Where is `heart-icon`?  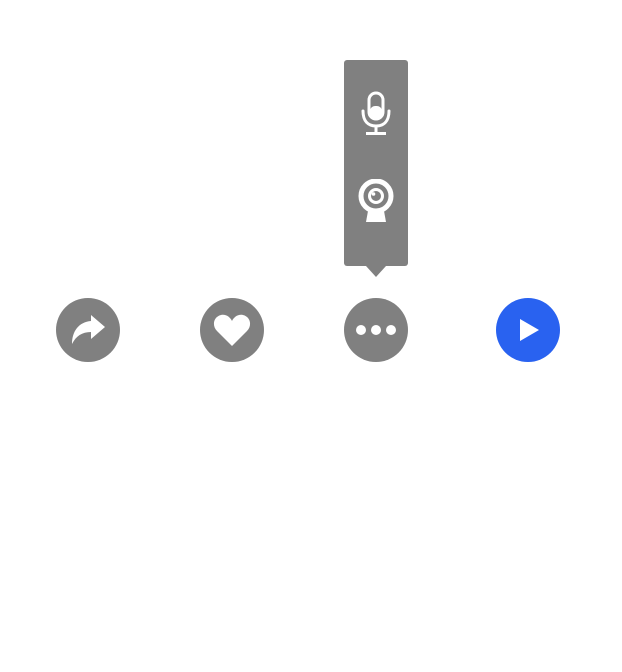
heart-icon is located at coordinates (232, 330).